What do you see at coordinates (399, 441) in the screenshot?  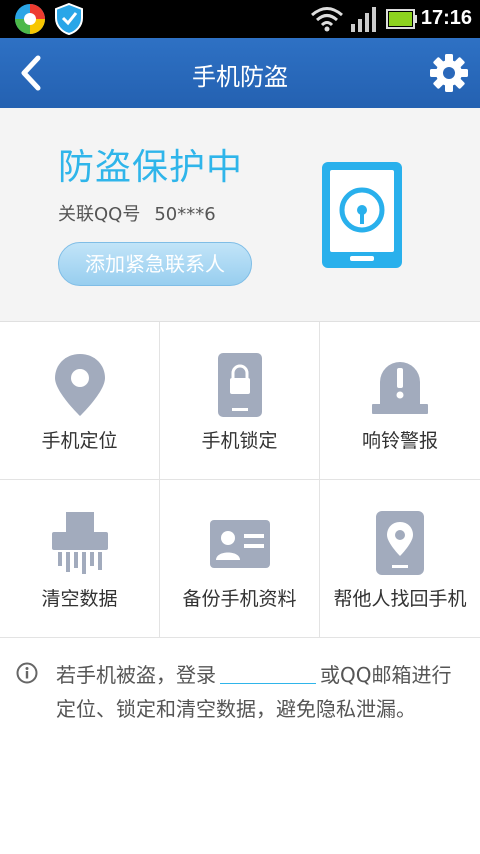 I see `feature-label: 响铃警报` at bounding box center [399, 441].